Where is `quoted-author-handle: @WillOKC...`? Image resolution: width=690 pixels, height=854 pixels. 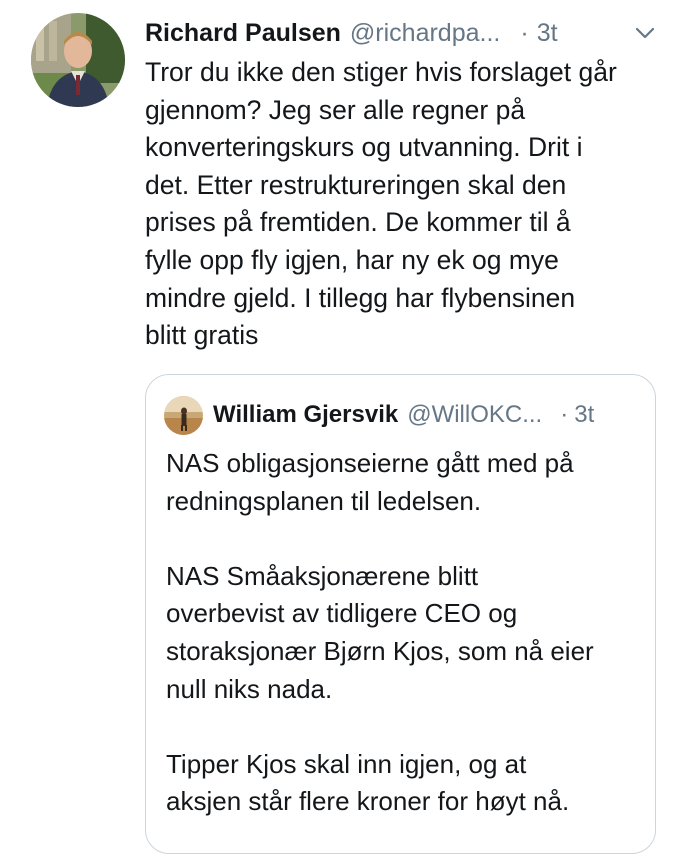 quoted-author-handle: @WillOKC... is located at coordinates (474, 415).